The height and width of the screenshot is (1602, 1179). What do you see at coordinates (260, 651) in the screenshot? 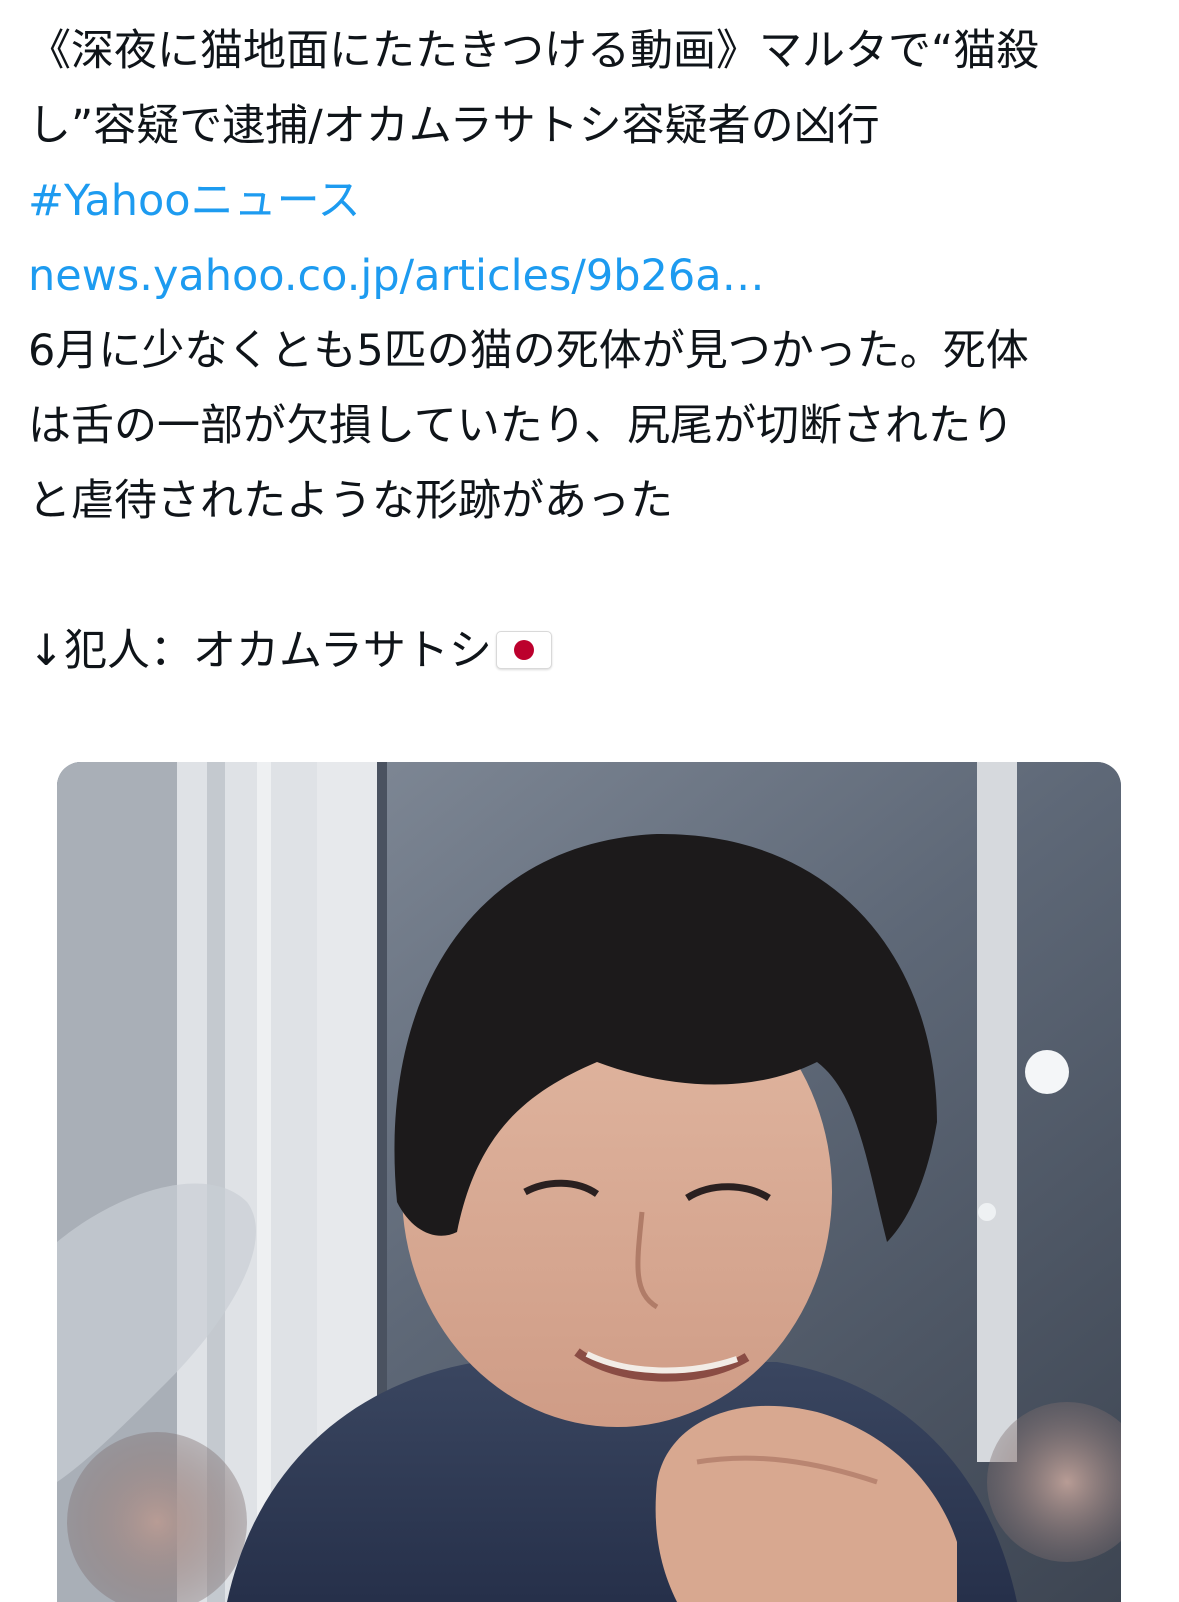
I see `culprit-text: ↓犯人：オカムラサトシ` at bounding box center [260, 651].